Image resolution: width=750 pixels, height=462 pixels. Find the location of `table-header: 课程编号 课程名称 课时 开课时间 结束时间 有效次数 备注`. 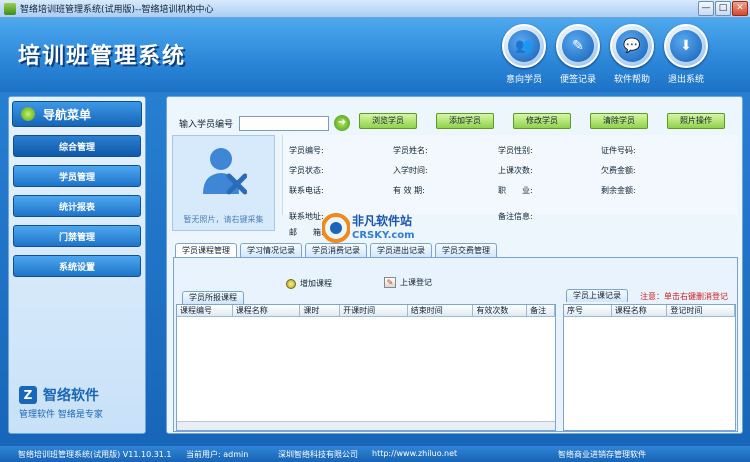

table-header: 课程编号 课程名称 课时 开课时间 结束时间 有效次数 备注 is located at coordinates (366, 311).